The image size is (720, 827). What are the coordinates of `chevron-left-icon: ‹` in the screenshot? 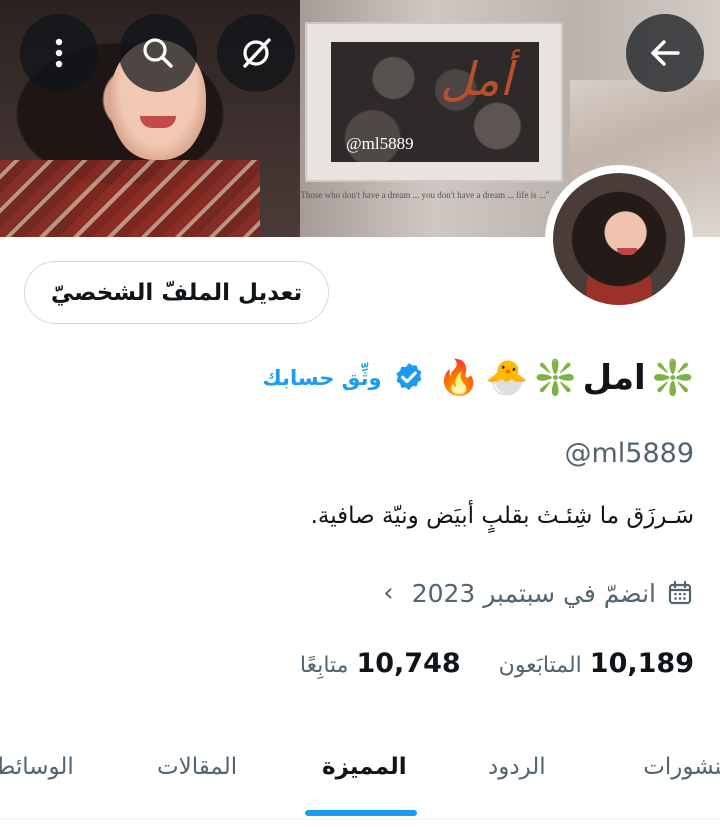 It's located at (388, 593).